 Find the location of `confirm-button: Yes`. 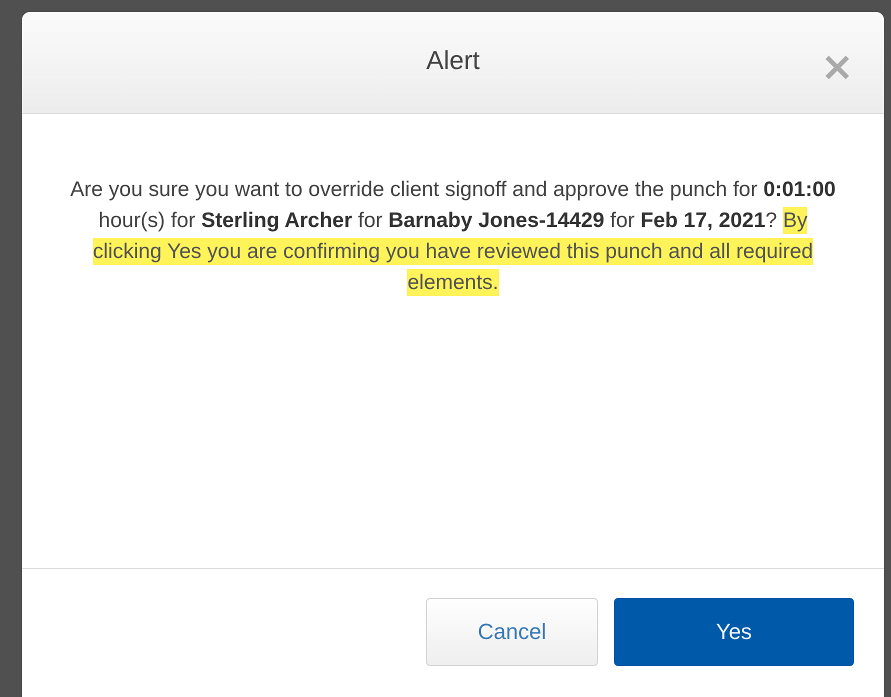

confirm-button: Yes is located at coordinates (734, 632).